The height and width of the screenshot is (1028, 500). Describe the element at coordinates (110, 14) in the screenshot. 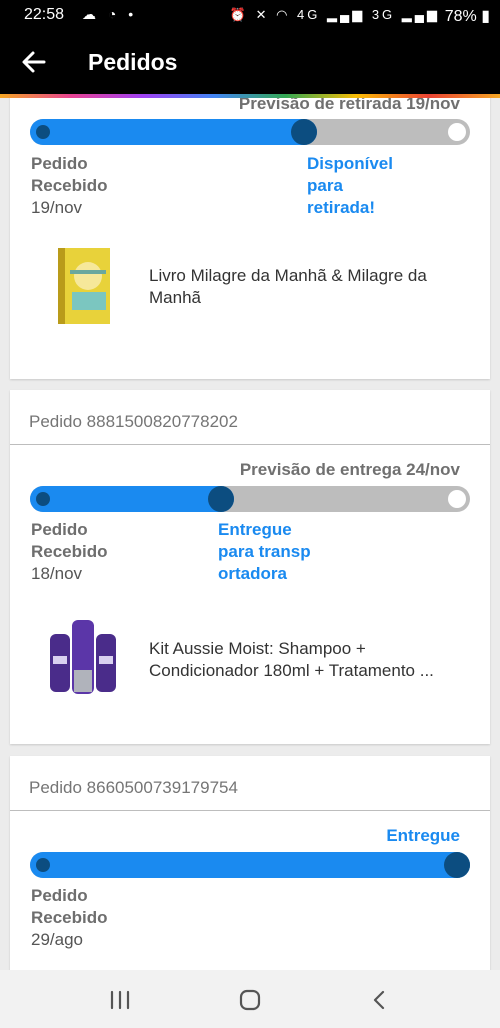

I see `notification-icons: ☁ ◔ •` at that location.